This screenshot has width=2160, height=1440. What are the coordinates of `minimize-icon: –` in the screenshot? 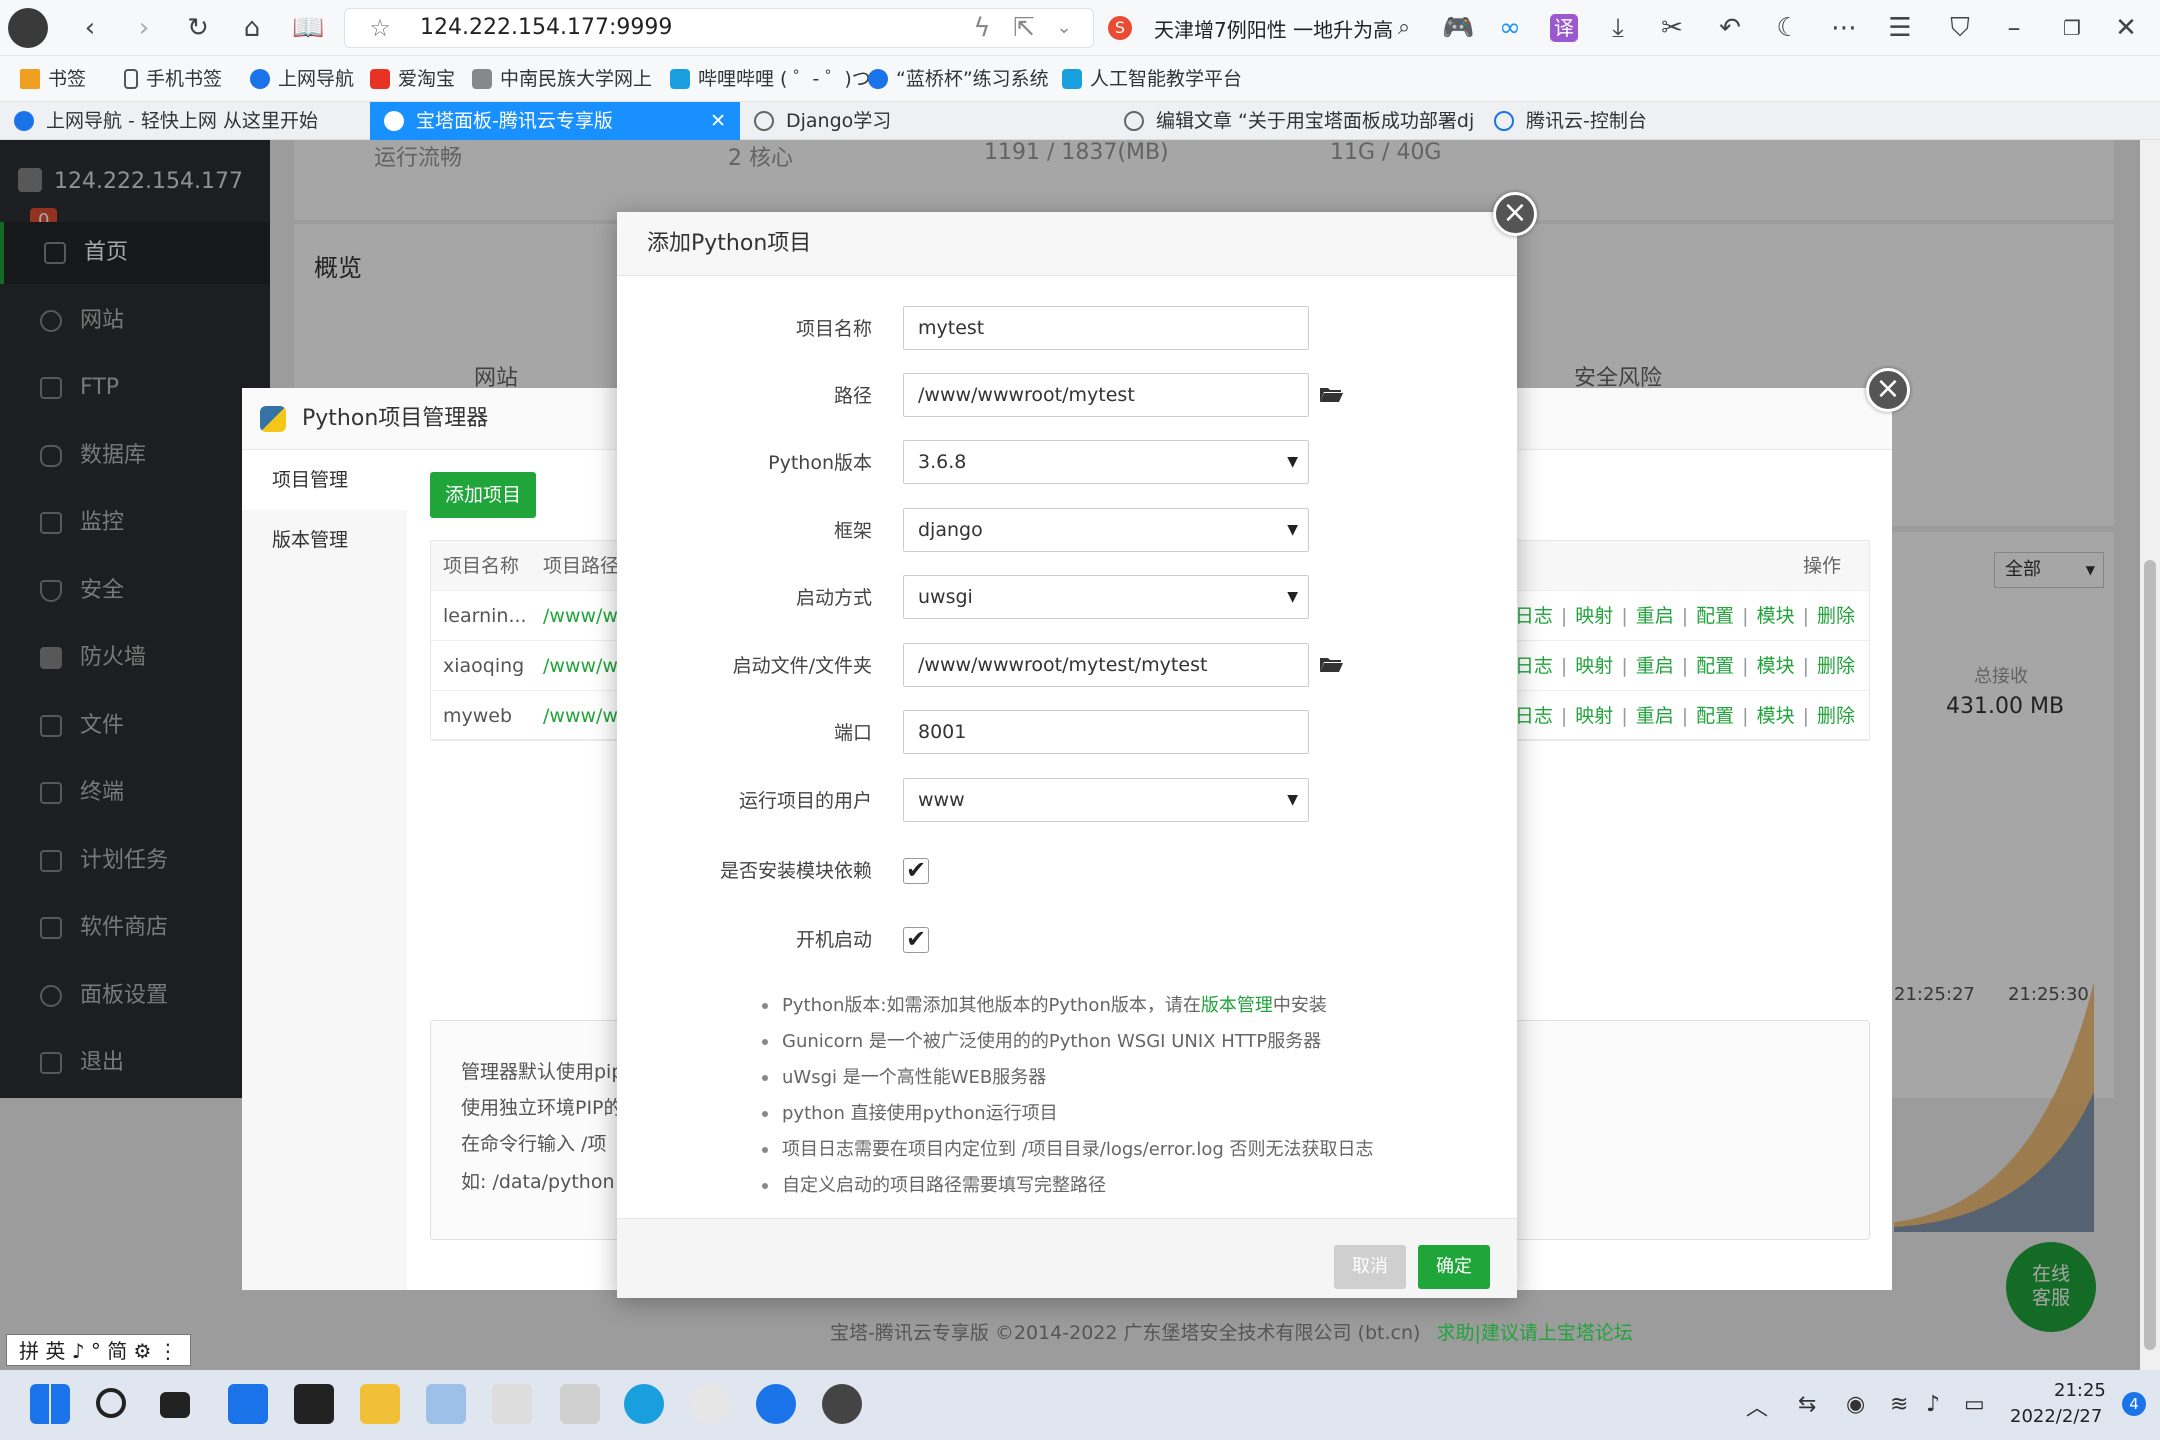 It's located at (2014, 28).